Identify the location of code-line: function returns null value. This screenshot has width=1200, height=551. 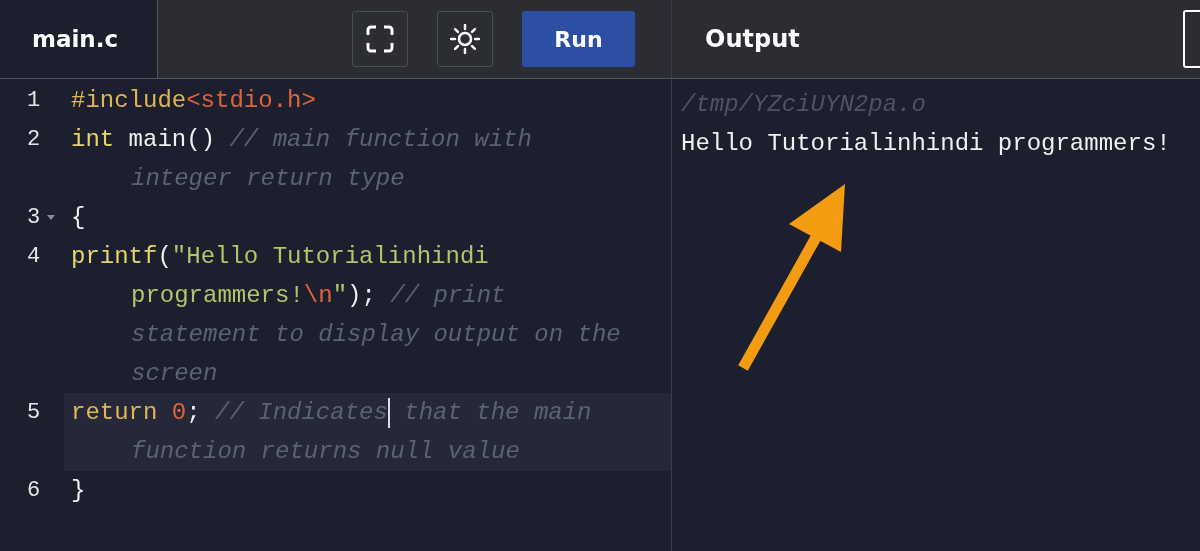
(325, 452).